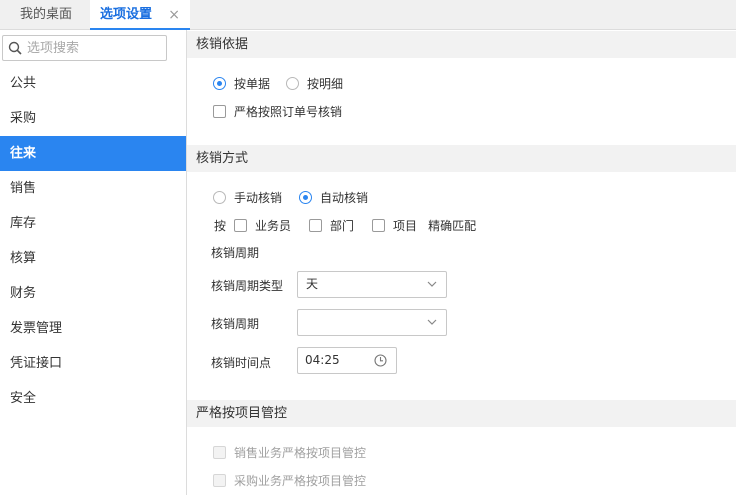 The height and width of the screenshot is (495, 736). I want to click on search-input, so click(95, 48).